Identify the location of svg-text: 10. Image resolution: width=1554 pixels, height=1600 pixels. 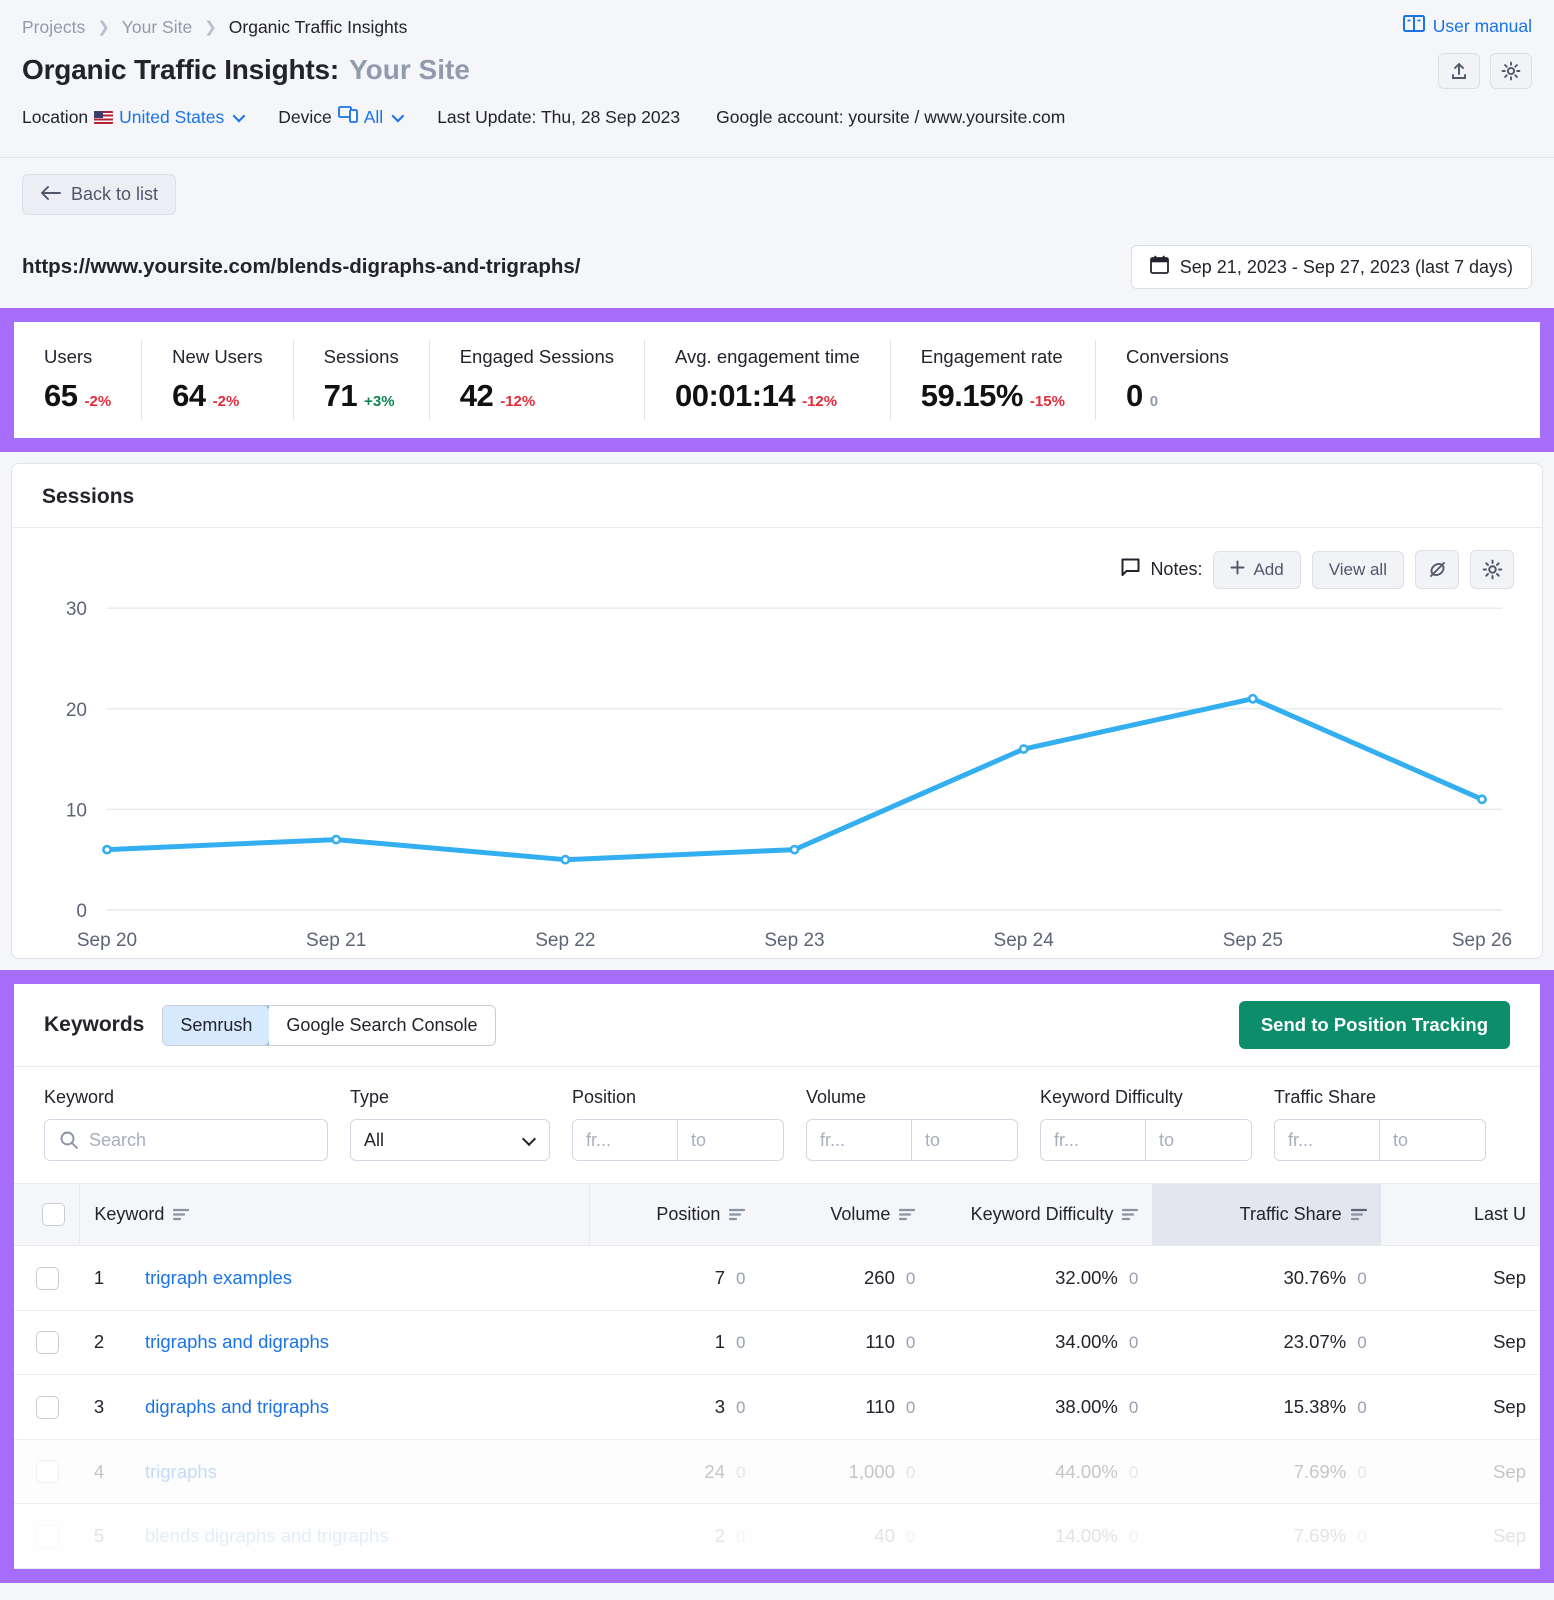
(76, 810).